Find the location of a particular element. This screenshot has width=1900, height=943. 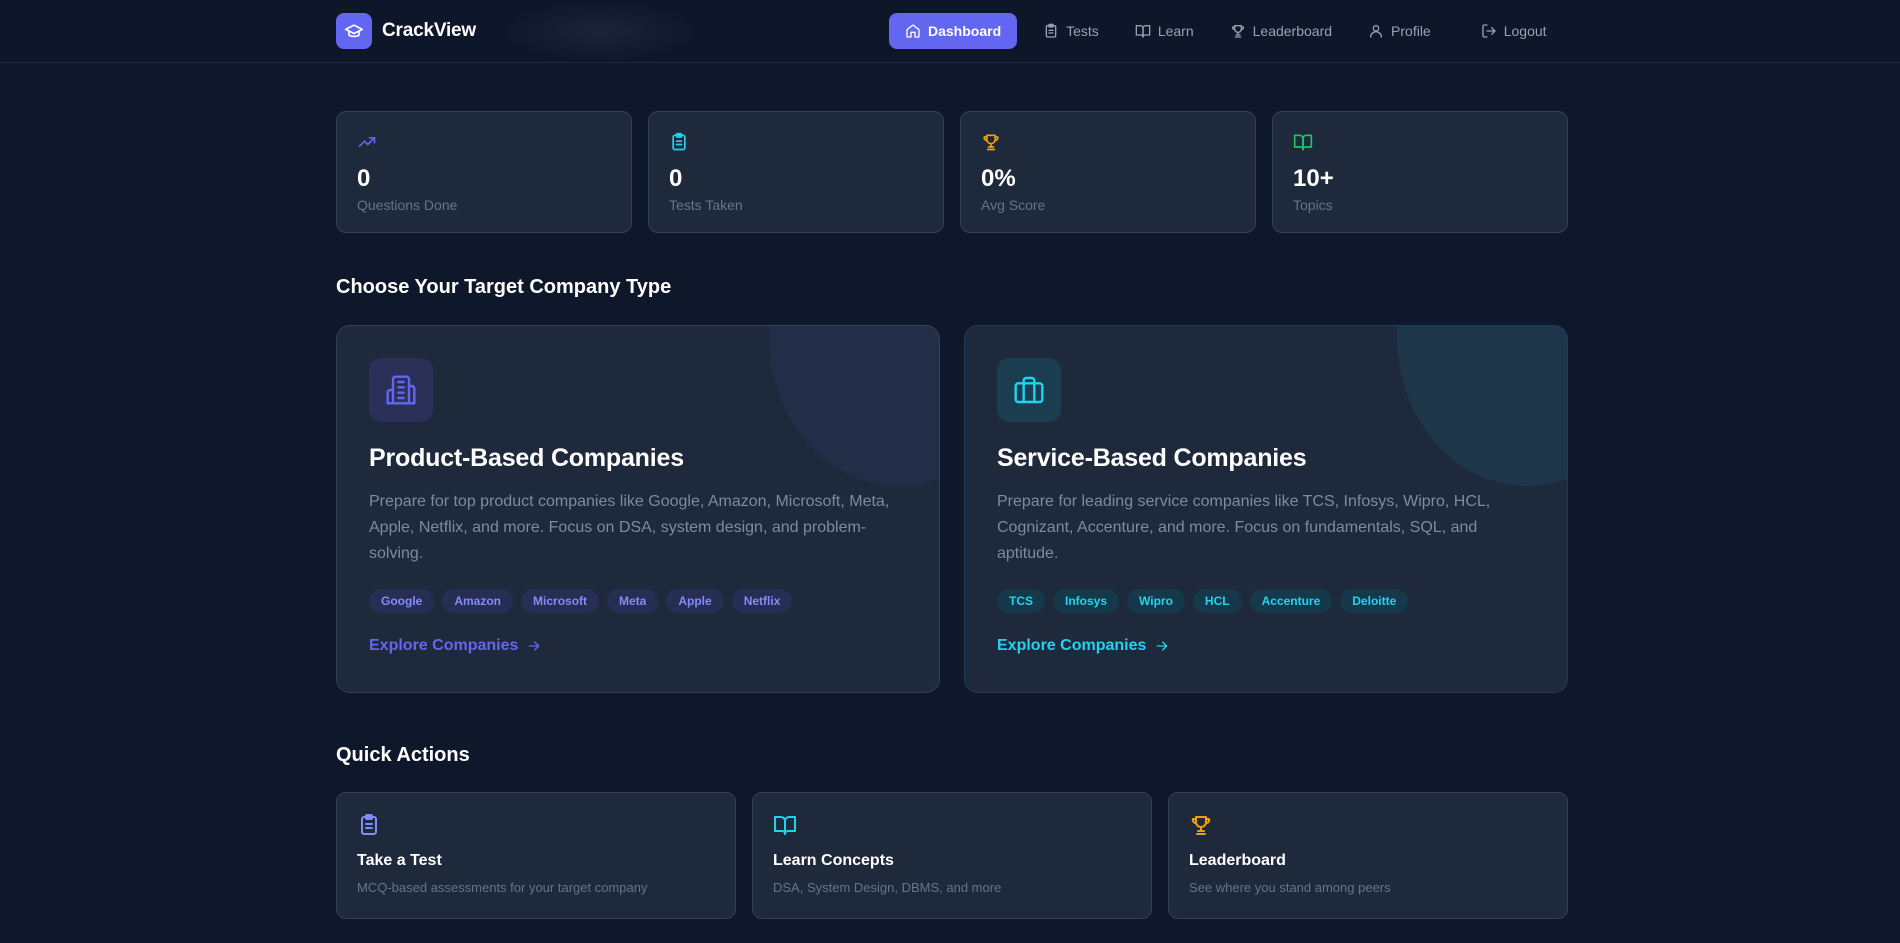

building-icon is located at coordinates (401, 390).